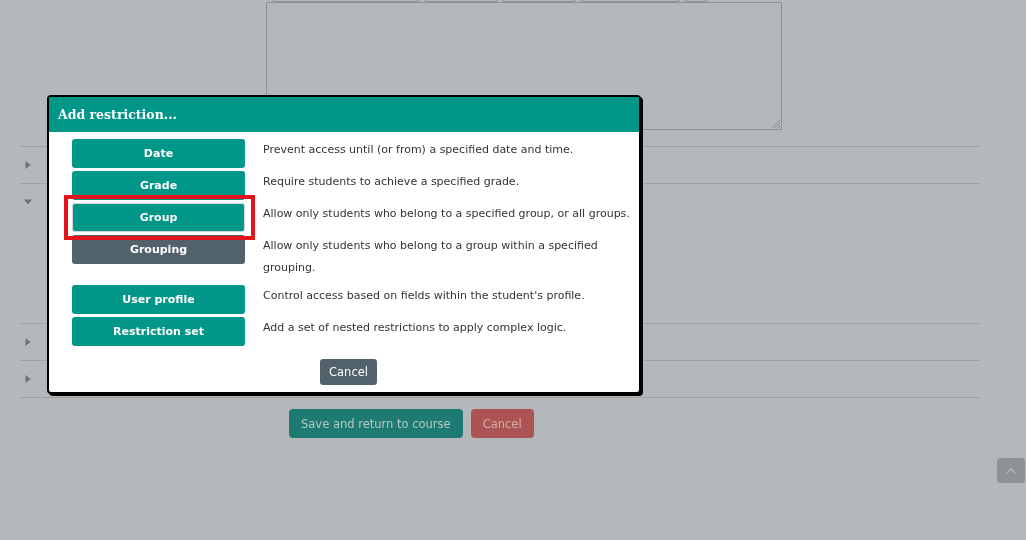 This screenshot has width=1026, height=540. What do you see at coordinates (447, 214) in the screenshot?
I see `option-description: Allow only students who belong to a specified group, or all groups.` at bounding box center [447, 214].